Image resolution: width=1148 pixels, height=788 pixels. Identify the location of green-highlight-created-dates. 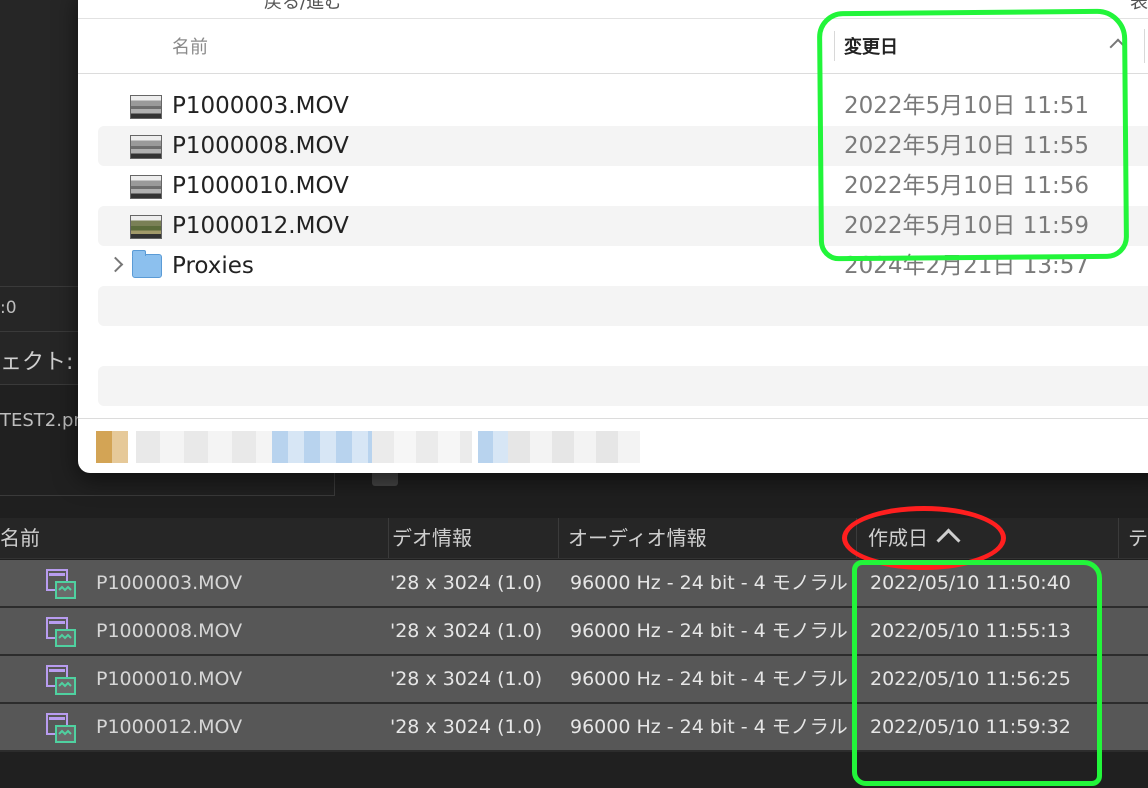
(977, 673).